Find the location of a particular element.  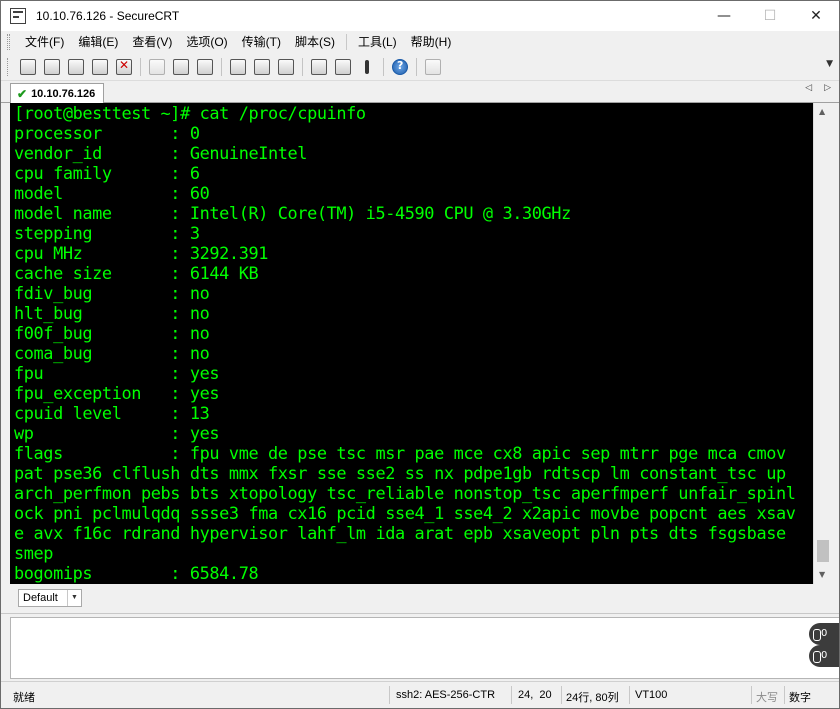

session-options-icon is located at coordinates (319, 66).